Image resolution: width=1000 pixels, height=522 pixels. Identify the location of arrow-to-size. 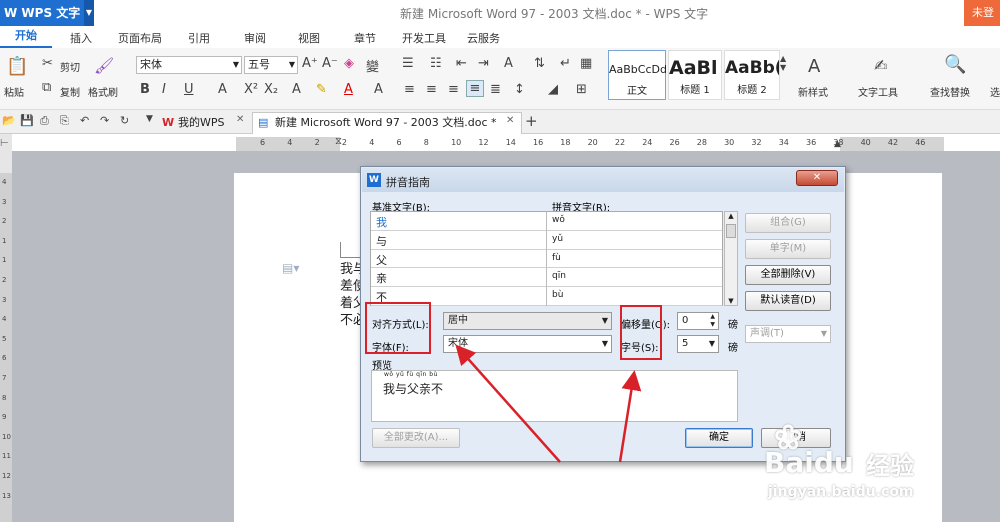
(630, 416).